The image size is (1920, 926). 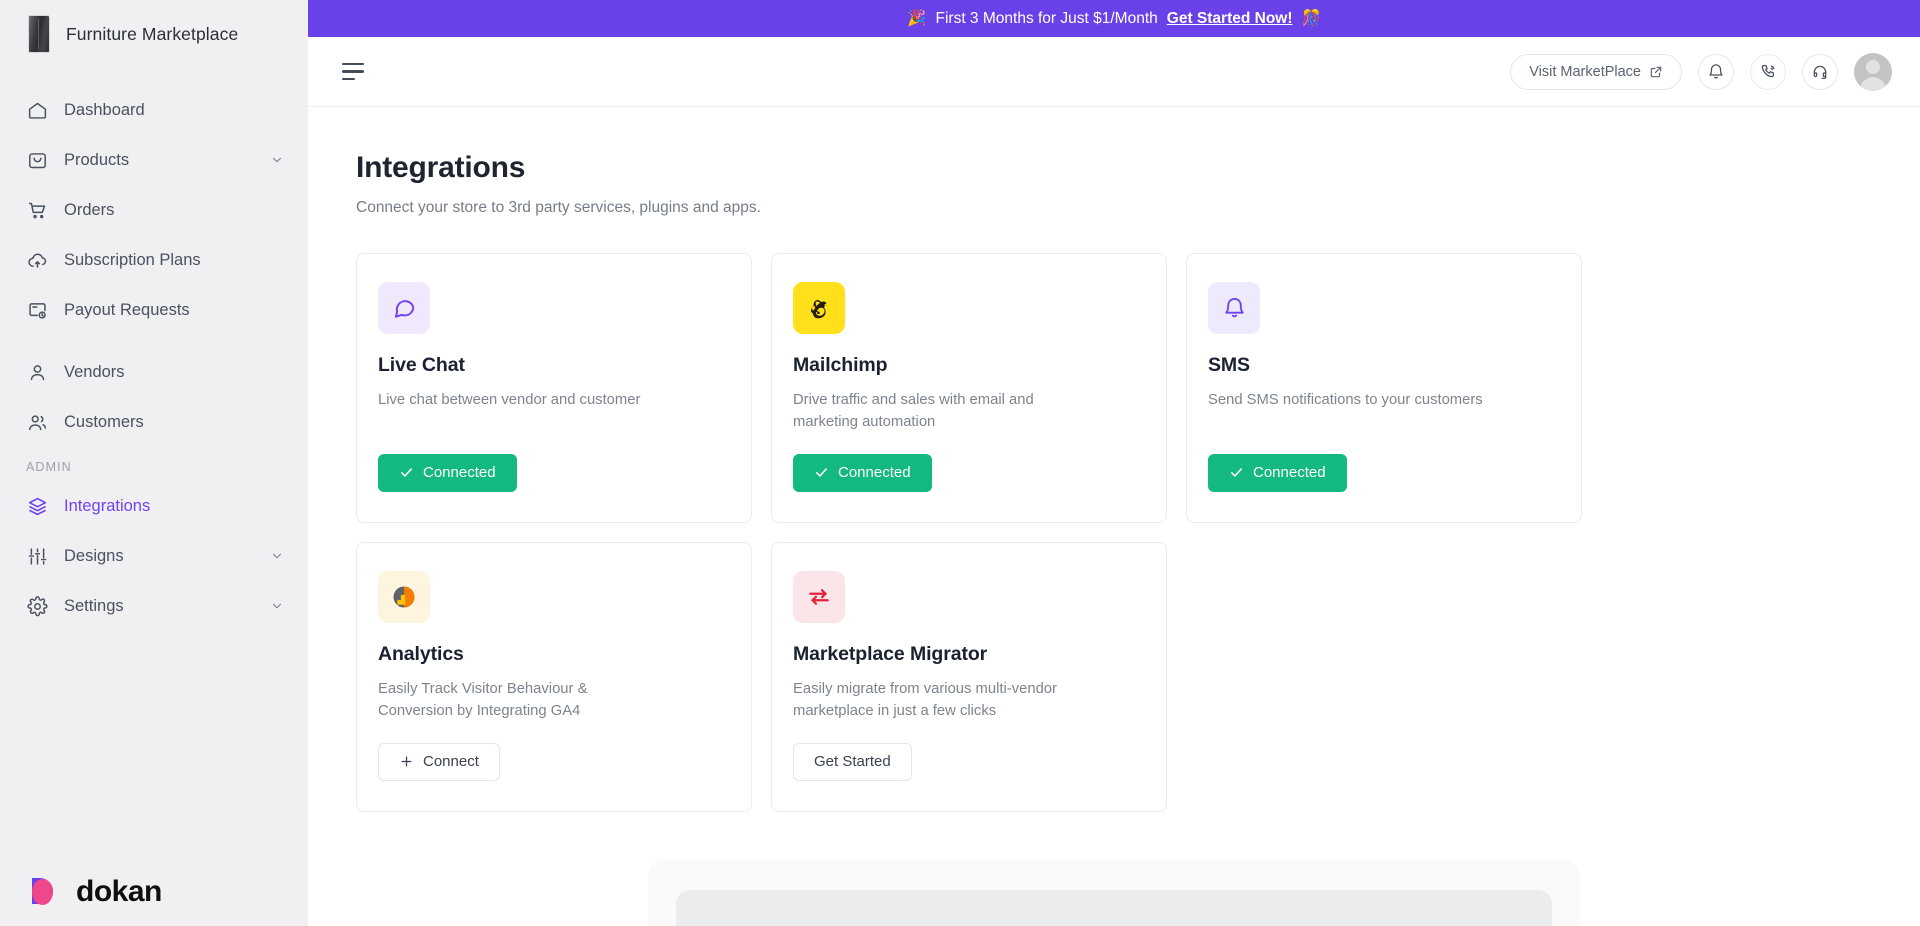 What do you see at coordinates (37, 372) in the screenshot?
I see `user-icon` at bounding box center [37, 372].